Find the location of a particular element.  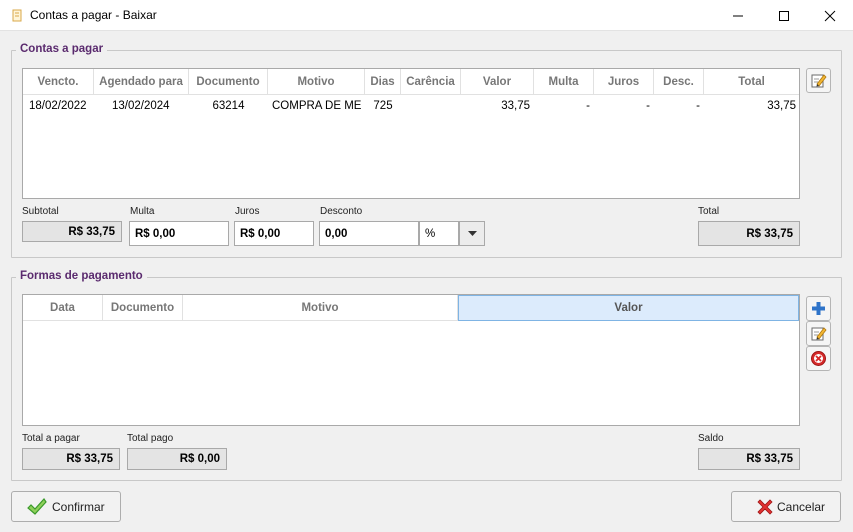

col-juros: Juros is located at coordinates (624, 82).